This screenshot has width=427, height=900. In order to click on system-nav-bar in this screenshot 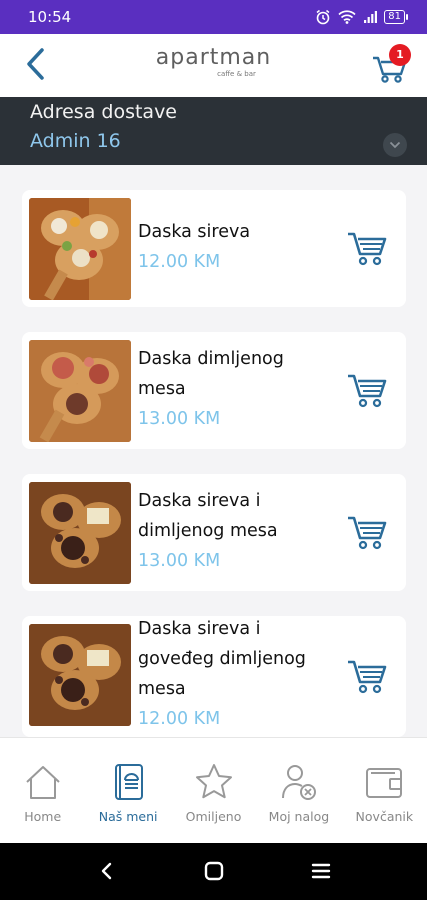, I will do `click(213, 871)`.